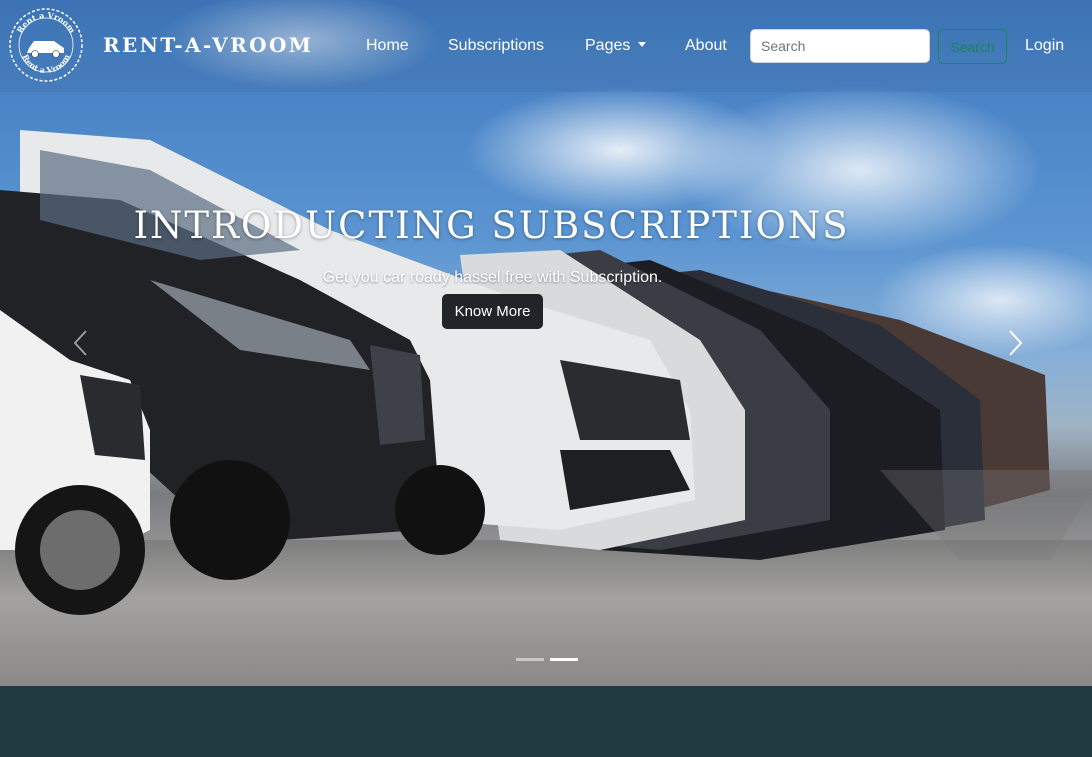 The width and height of the screenshot is (1092, 757). I want to click on logo-text-top: Rent a Vroom, so click(45, 22).